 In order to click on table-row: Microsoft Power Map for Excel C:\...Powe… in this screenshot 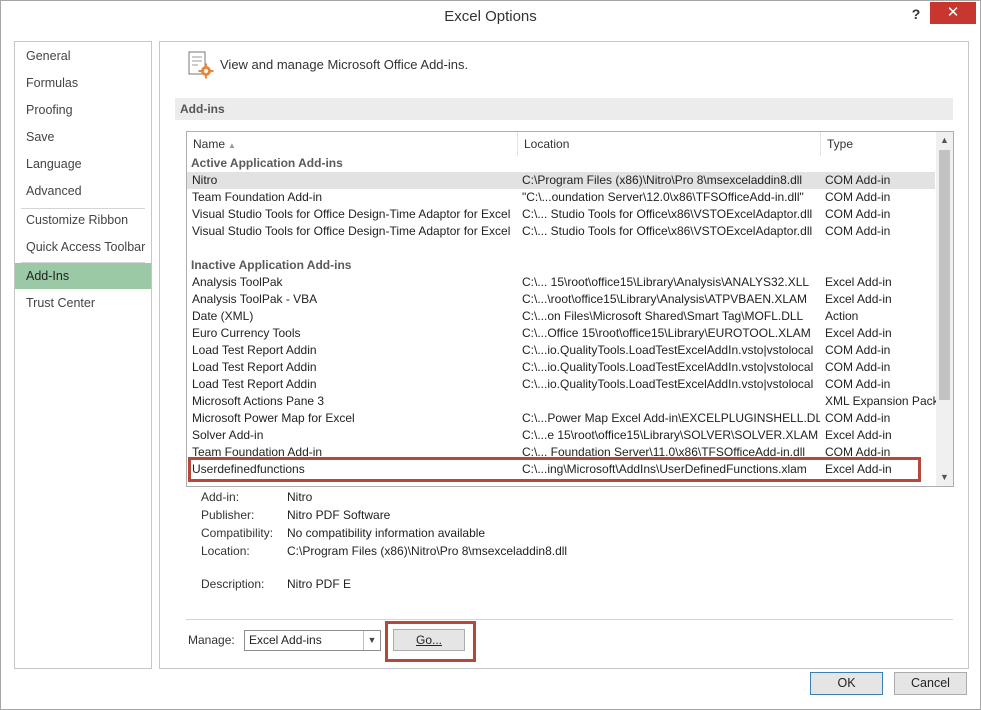, I will do `click(561, 418)`.